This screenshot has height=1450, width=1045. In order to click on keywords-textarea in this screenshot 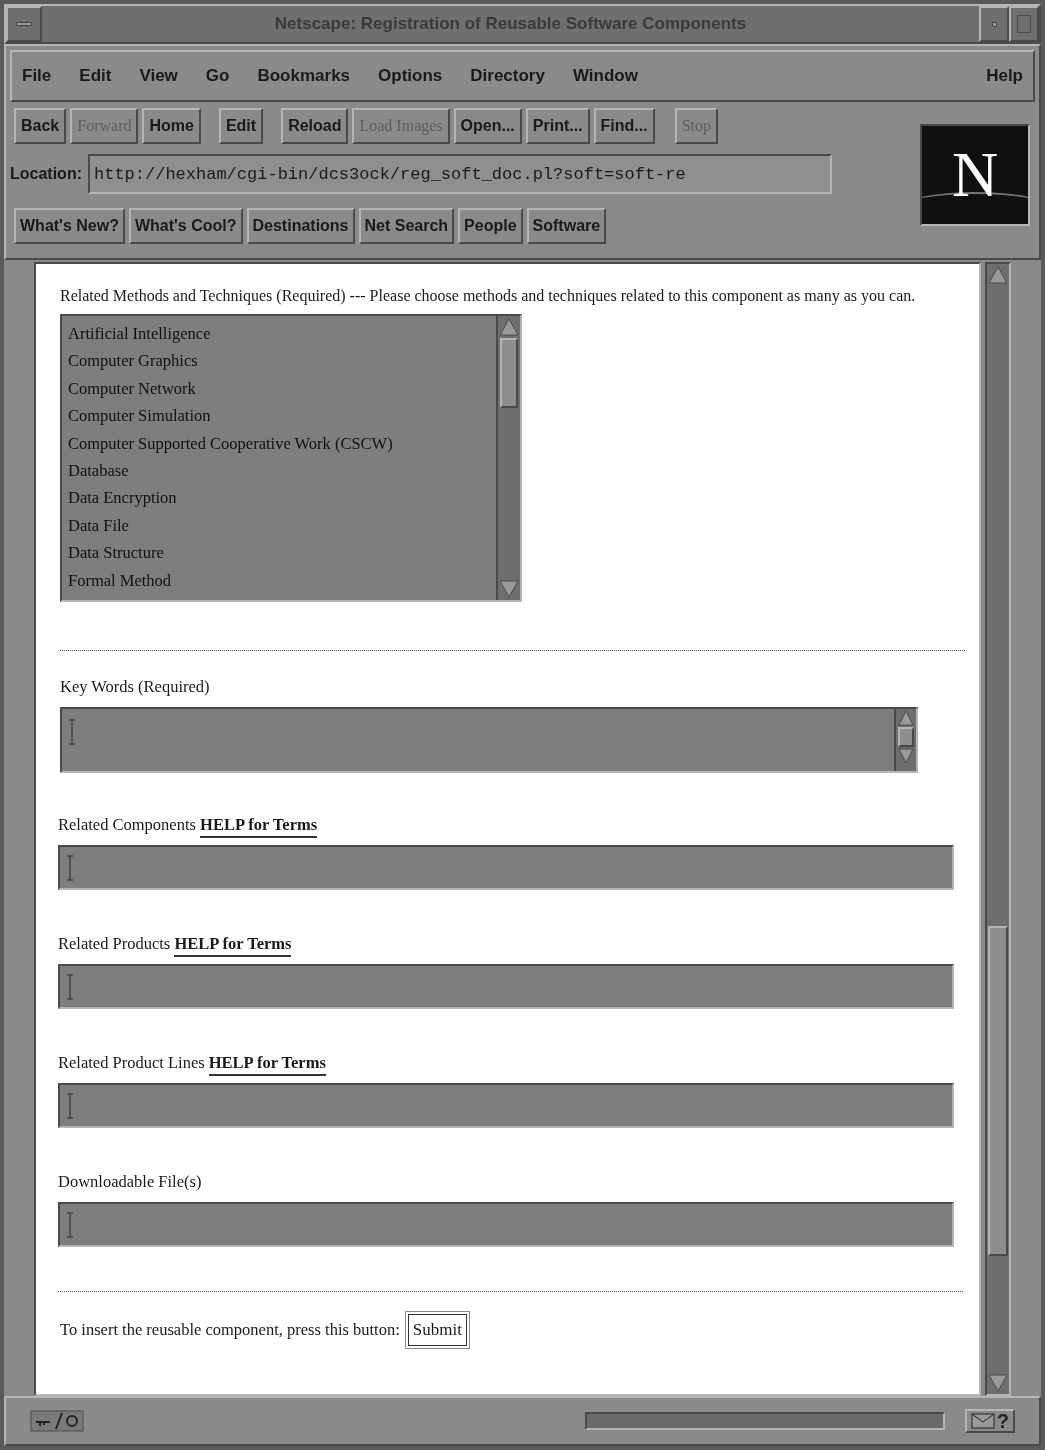, I will do `click(489, 740)`.